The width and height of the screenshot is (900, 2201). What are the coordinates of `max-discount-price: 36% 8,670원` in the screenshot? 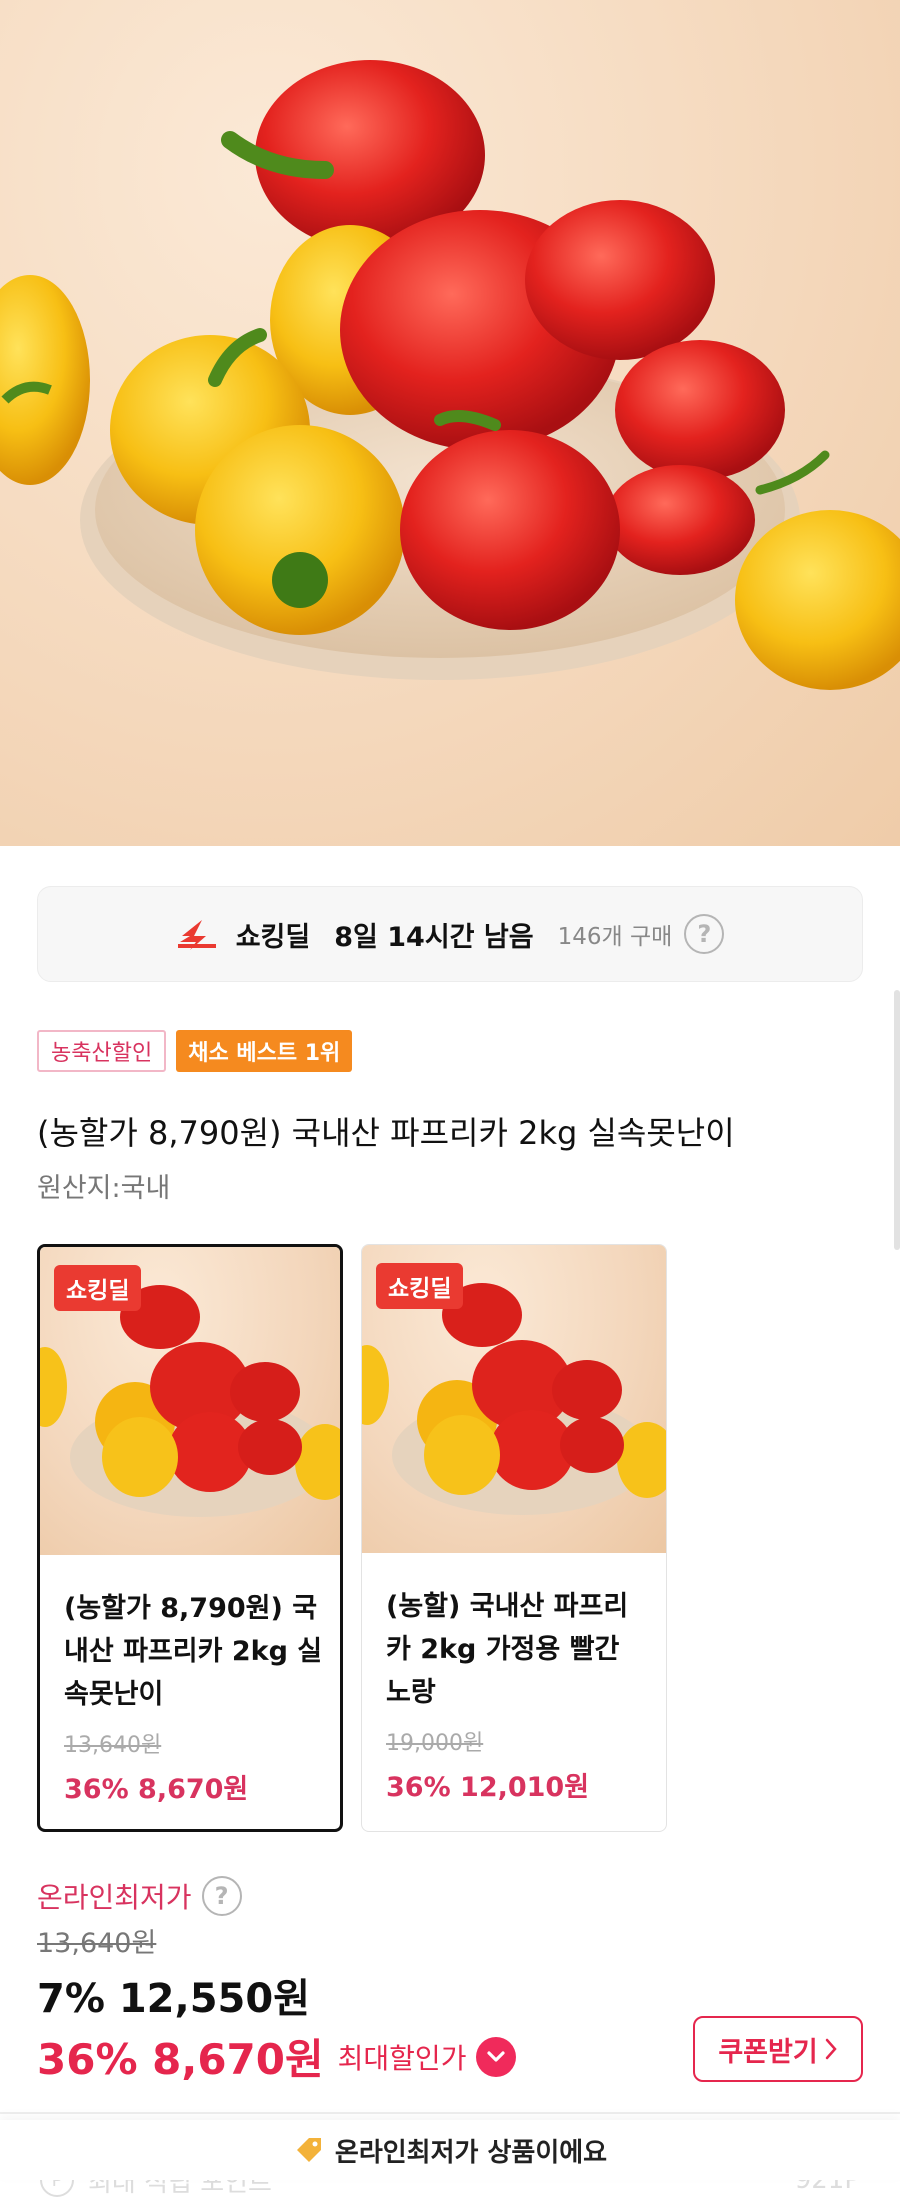 It's located at (180, 2059).